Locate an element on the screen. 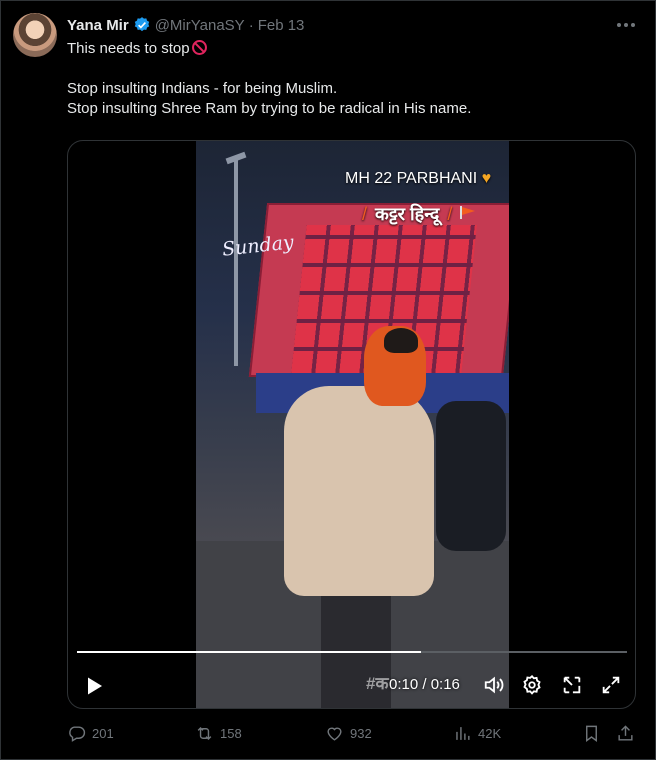 Image resolution: width=656 pixels, height=760 pixels. repost-button: 158 is located at coordinates (218, 733).